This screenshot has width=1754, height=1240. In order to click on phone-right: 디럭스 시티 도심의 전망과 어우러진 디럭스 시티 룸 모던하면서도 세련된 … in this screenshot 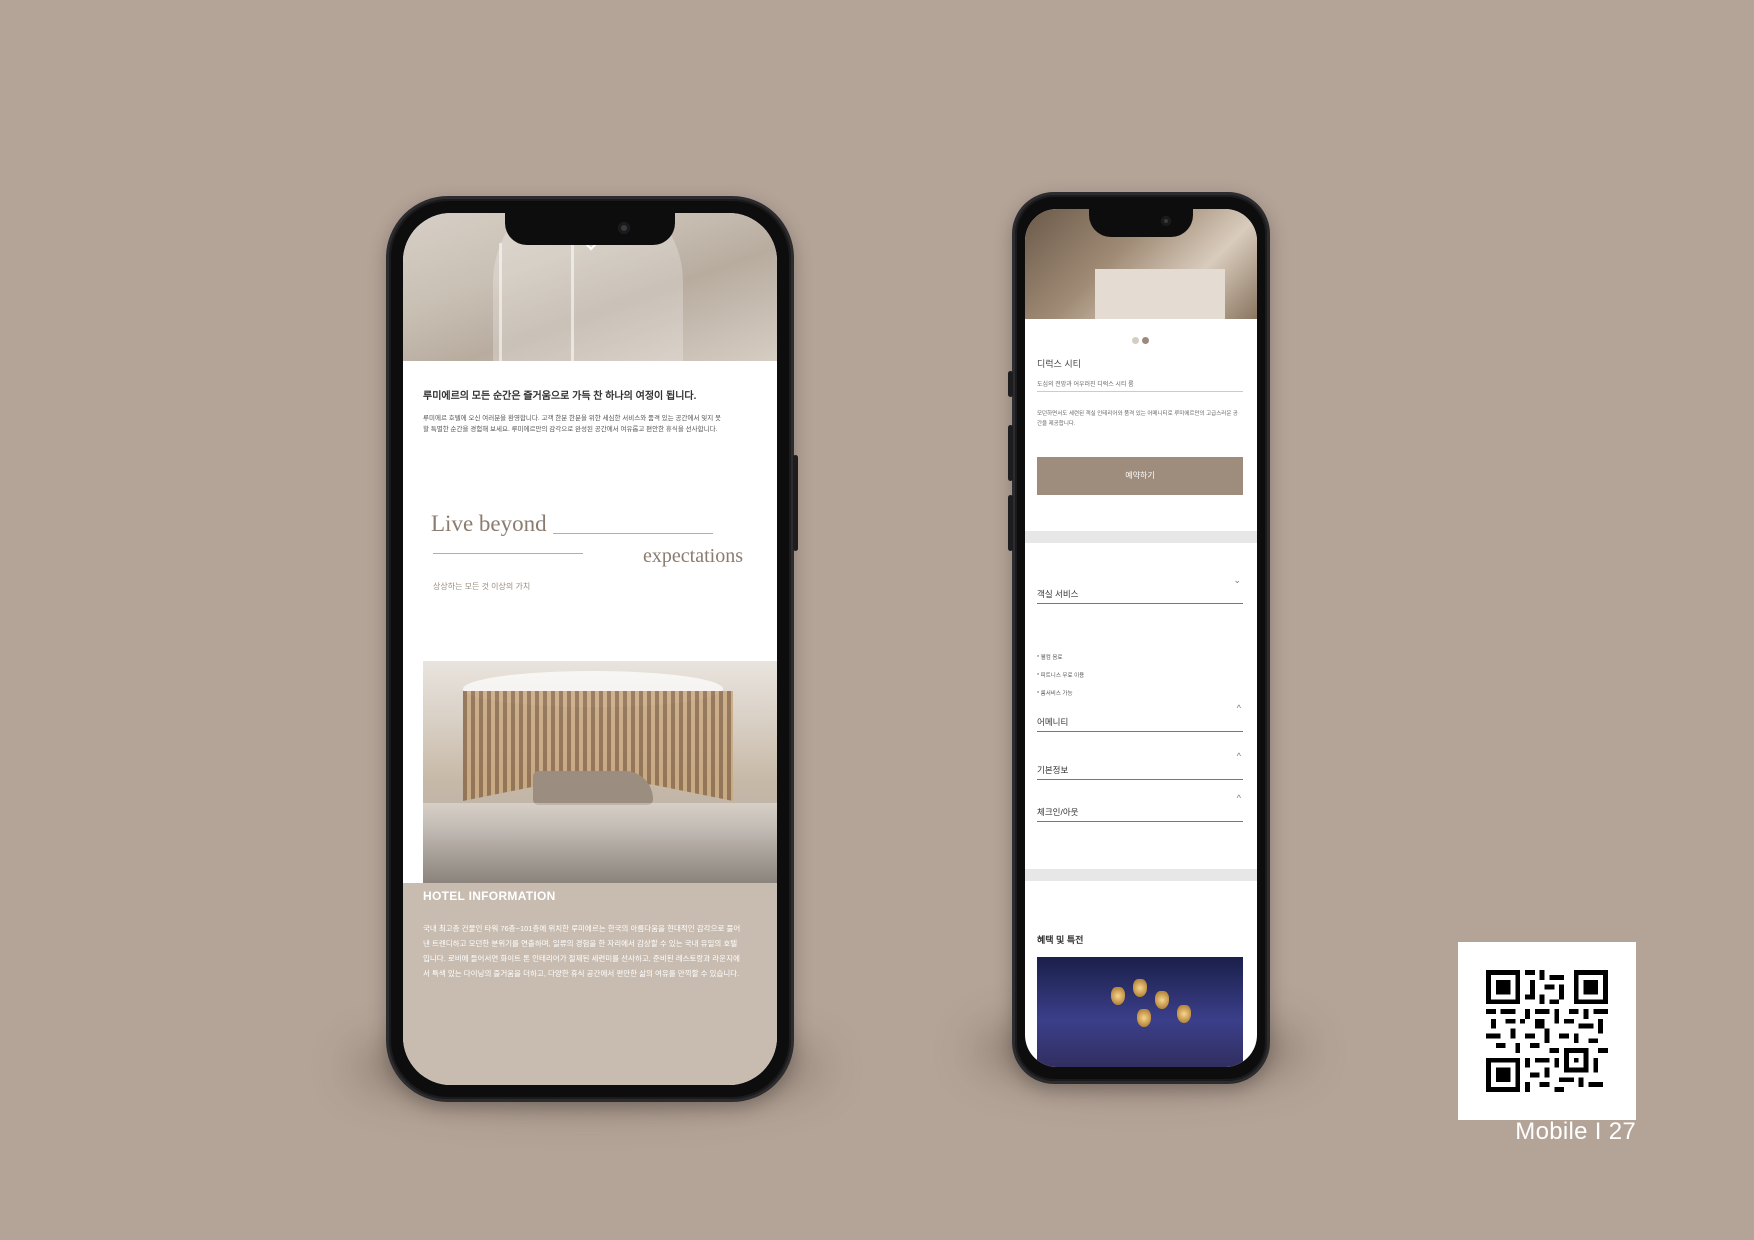, I will do `click(1139, 638)`.